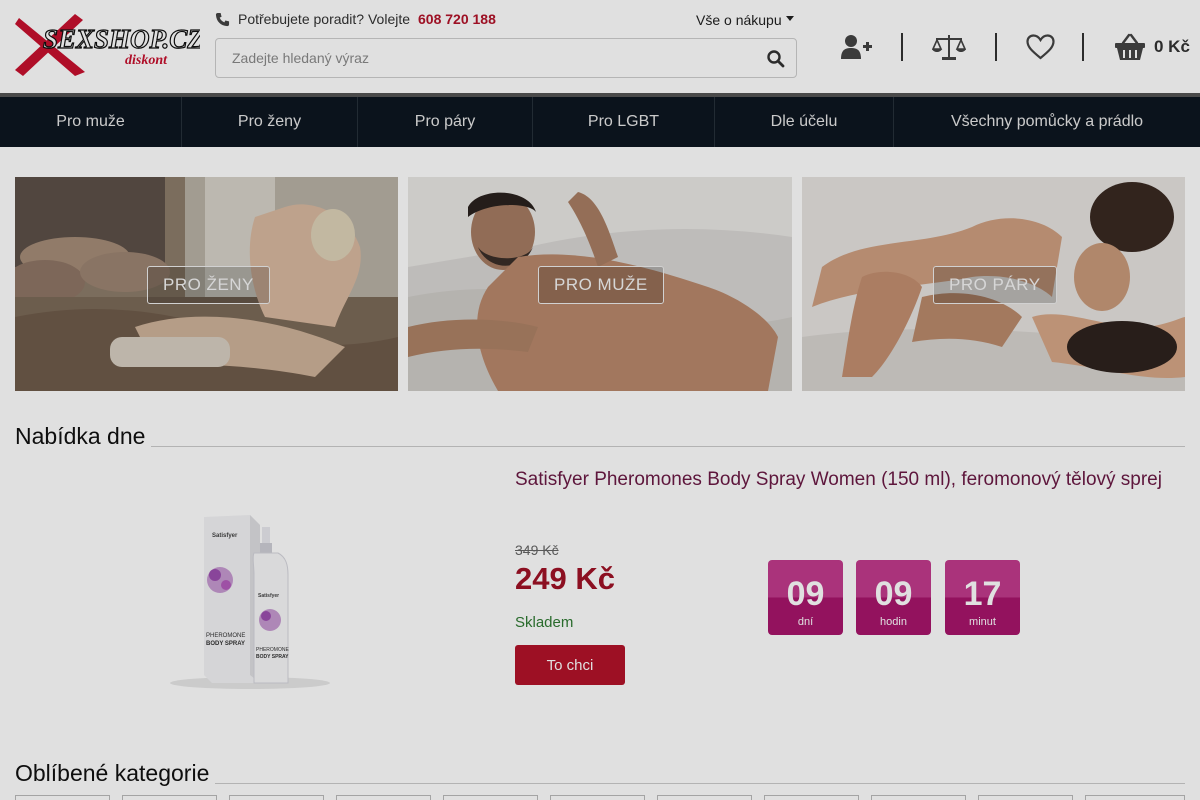 Image resolution: width=1200 pixels, height=800 pixels. Describe the element at coordinates (805, 622) in the screenshot. I see `countdown-unit: dní` at that location.